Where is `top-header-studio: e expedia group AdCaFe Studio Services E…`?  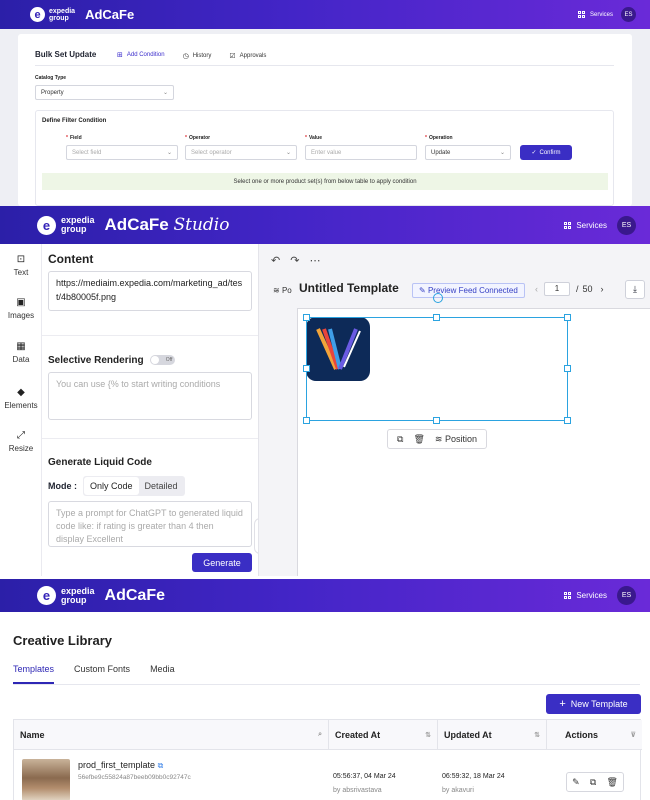
top-header-studio: e expedia group AdCaFe Studio Services E… is located at coordinates (325, 225).